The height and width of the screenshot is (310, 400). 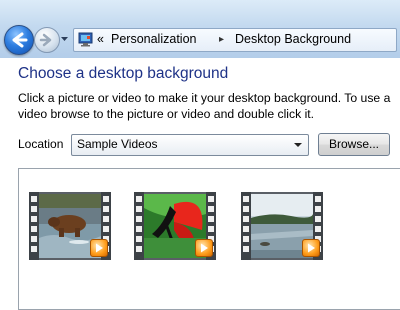 I want to click on arrow-left-icon, so click(x=20, y=40).